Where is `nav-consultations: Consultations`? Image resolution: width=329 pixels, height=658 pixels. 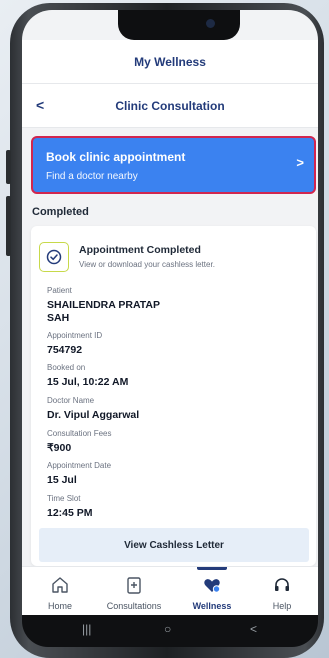
nav-consultations: Consultations is located at coordinates (134, 591).